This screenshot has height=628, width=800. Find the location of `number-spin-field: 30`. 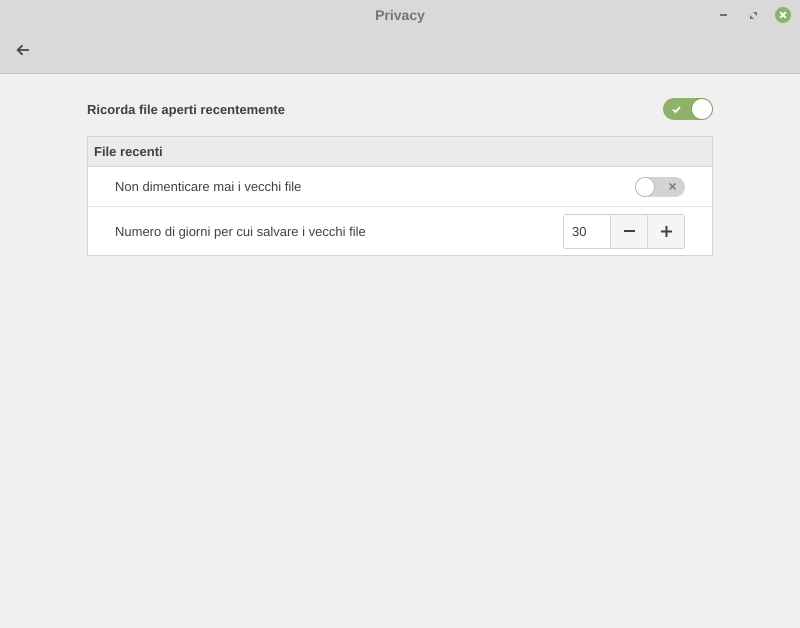

number-spin-field: 30 is located at coordinates (624, 231).